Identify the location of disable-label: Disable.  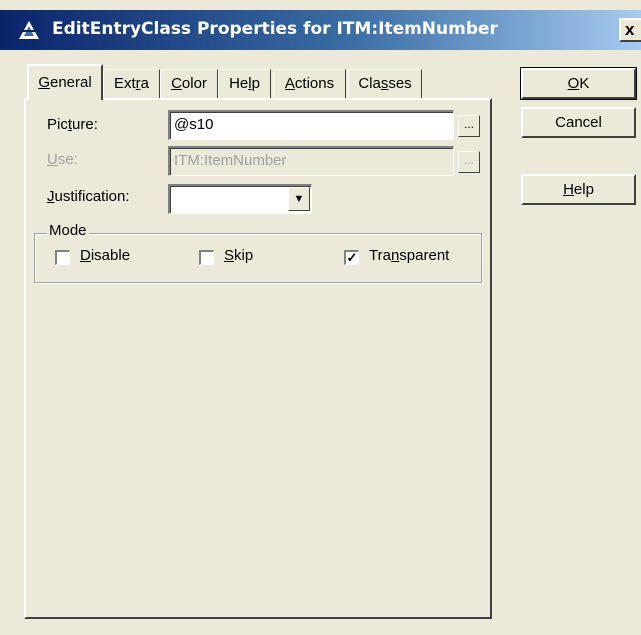
(105, 255).